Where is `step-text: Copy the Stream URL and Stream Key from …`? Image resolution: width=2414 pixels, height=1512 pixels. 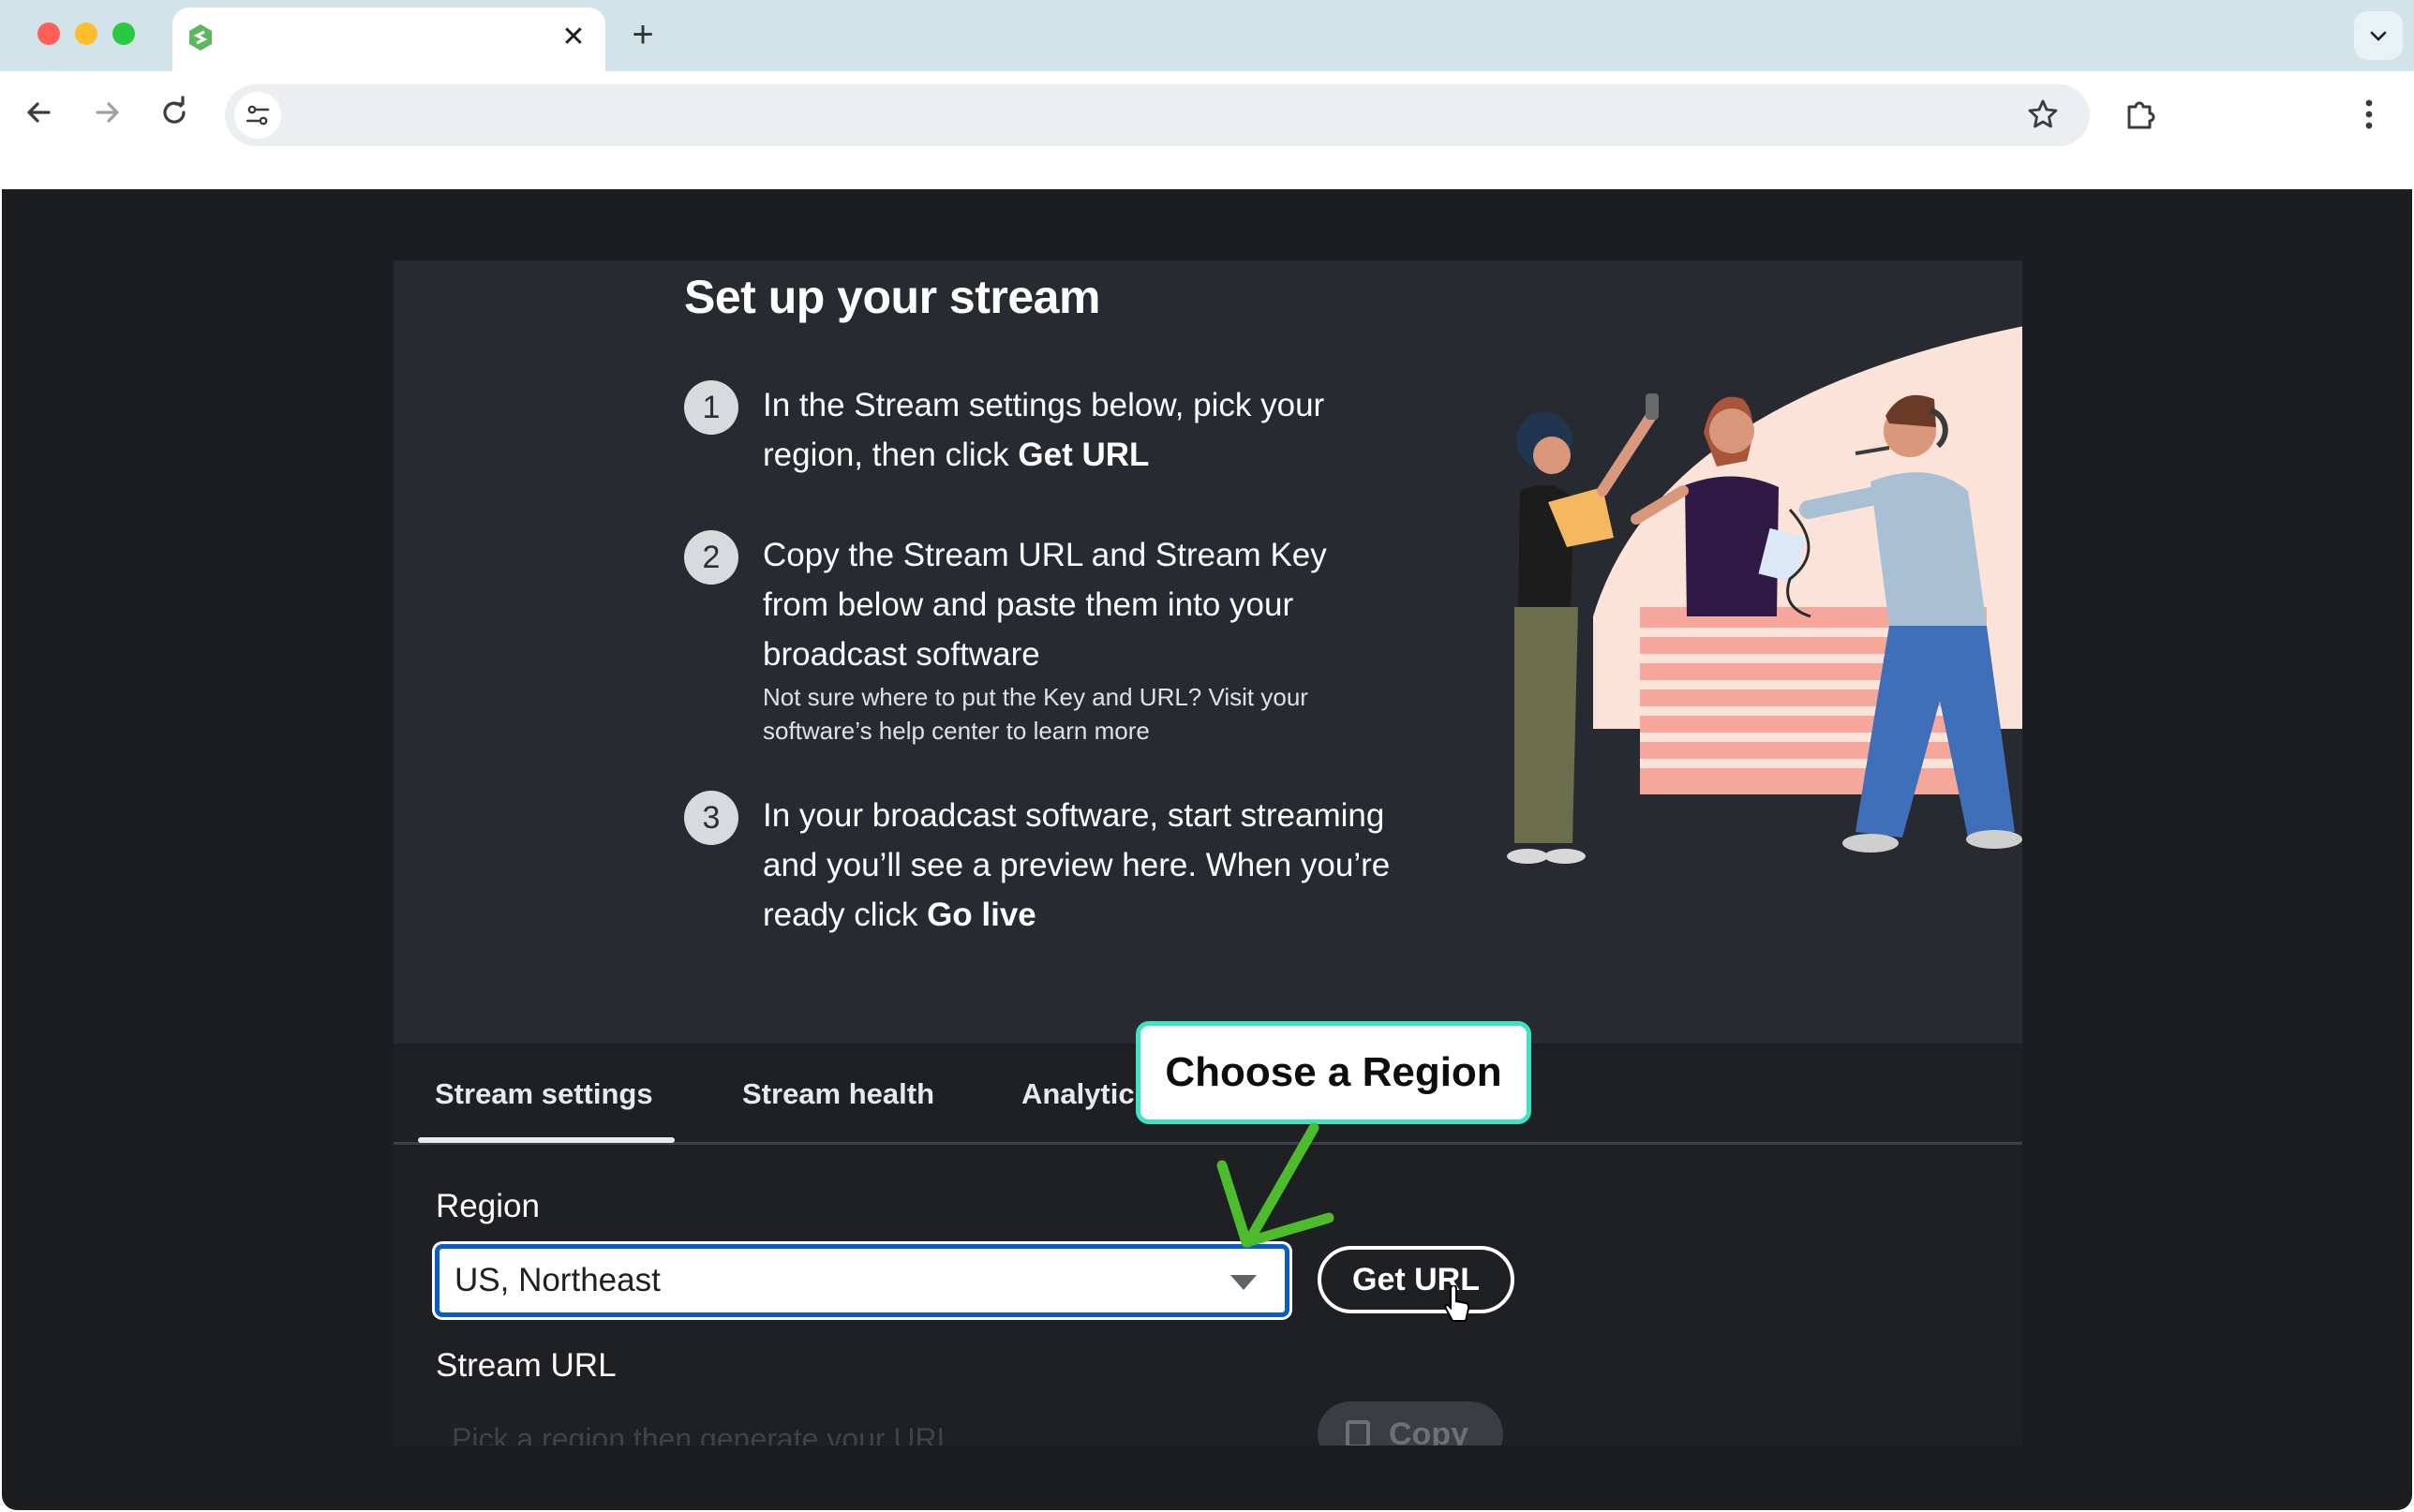
step-text: Copy the Stream URL and Stream Key from … is located at coordinates (1045, 605).